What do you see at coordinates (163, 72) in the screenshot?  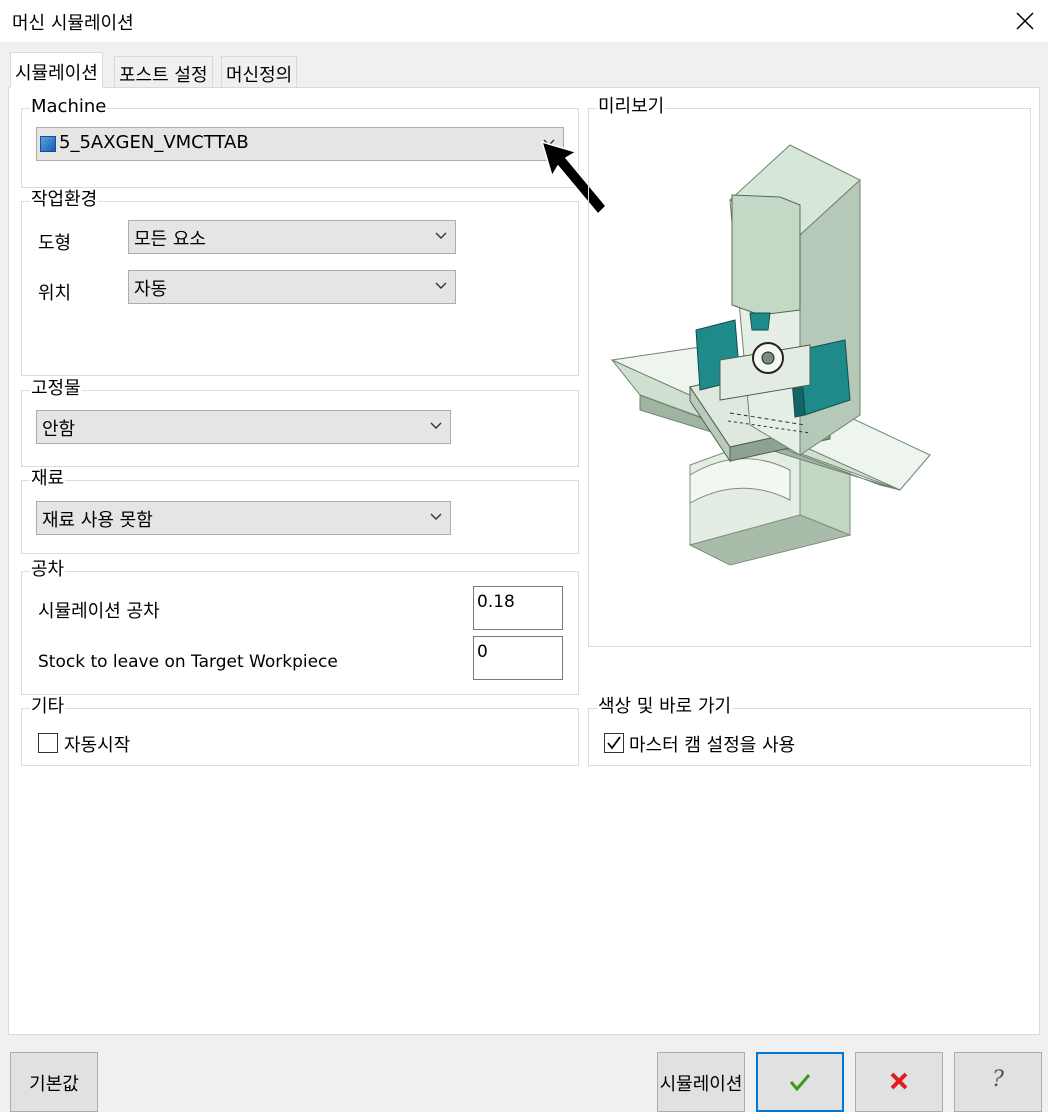 I see `tab-post-settings: 포스트 설정` at bounding box center [163, 72].